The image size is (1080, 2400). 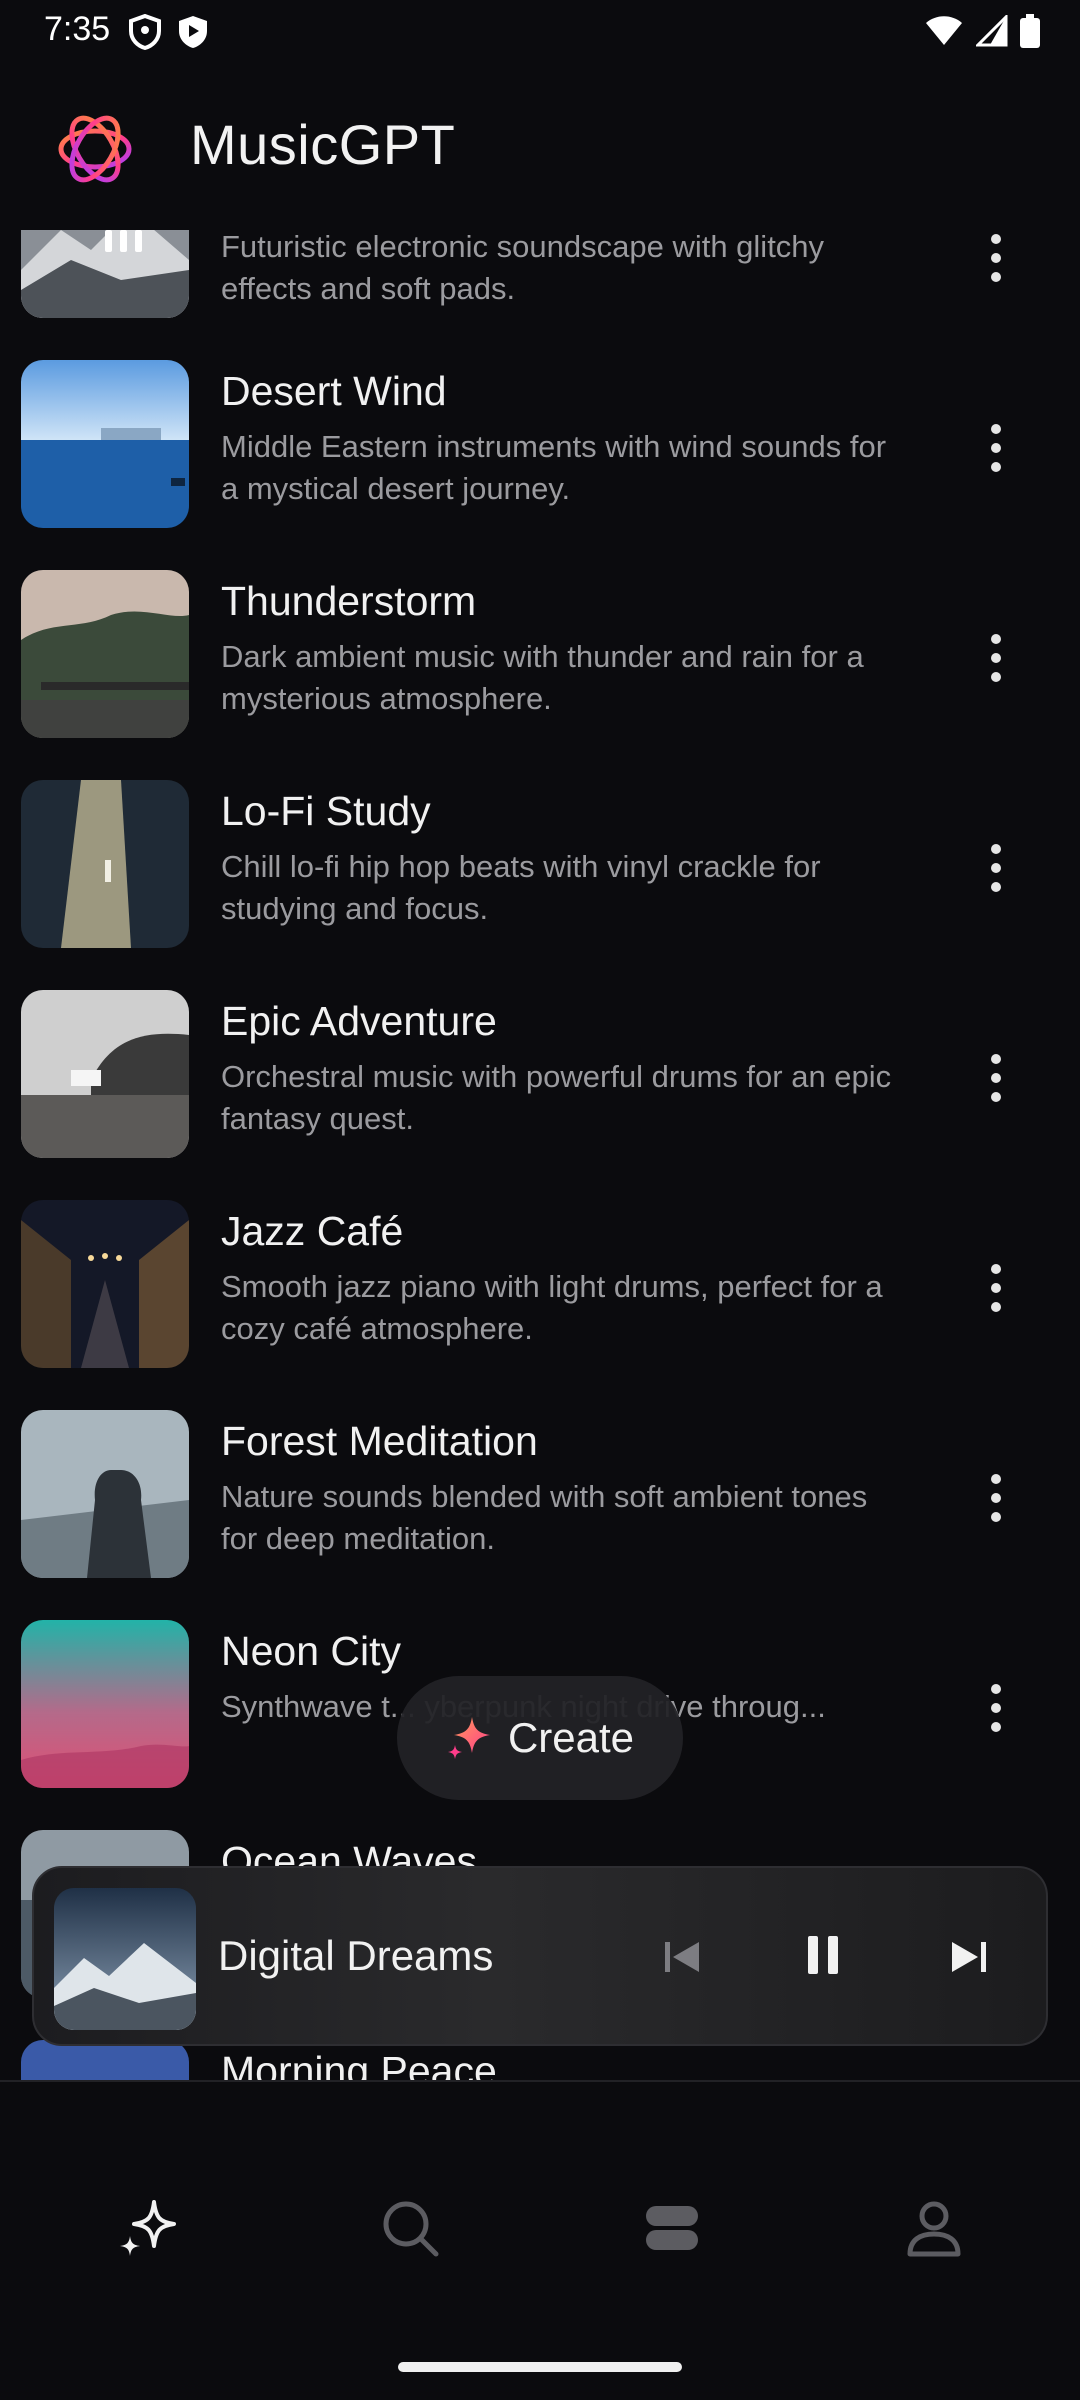 What do you see at coordinates (193, 32) in the screenshot?
I see `play-protect-icon` at bounding box center [193, 32].